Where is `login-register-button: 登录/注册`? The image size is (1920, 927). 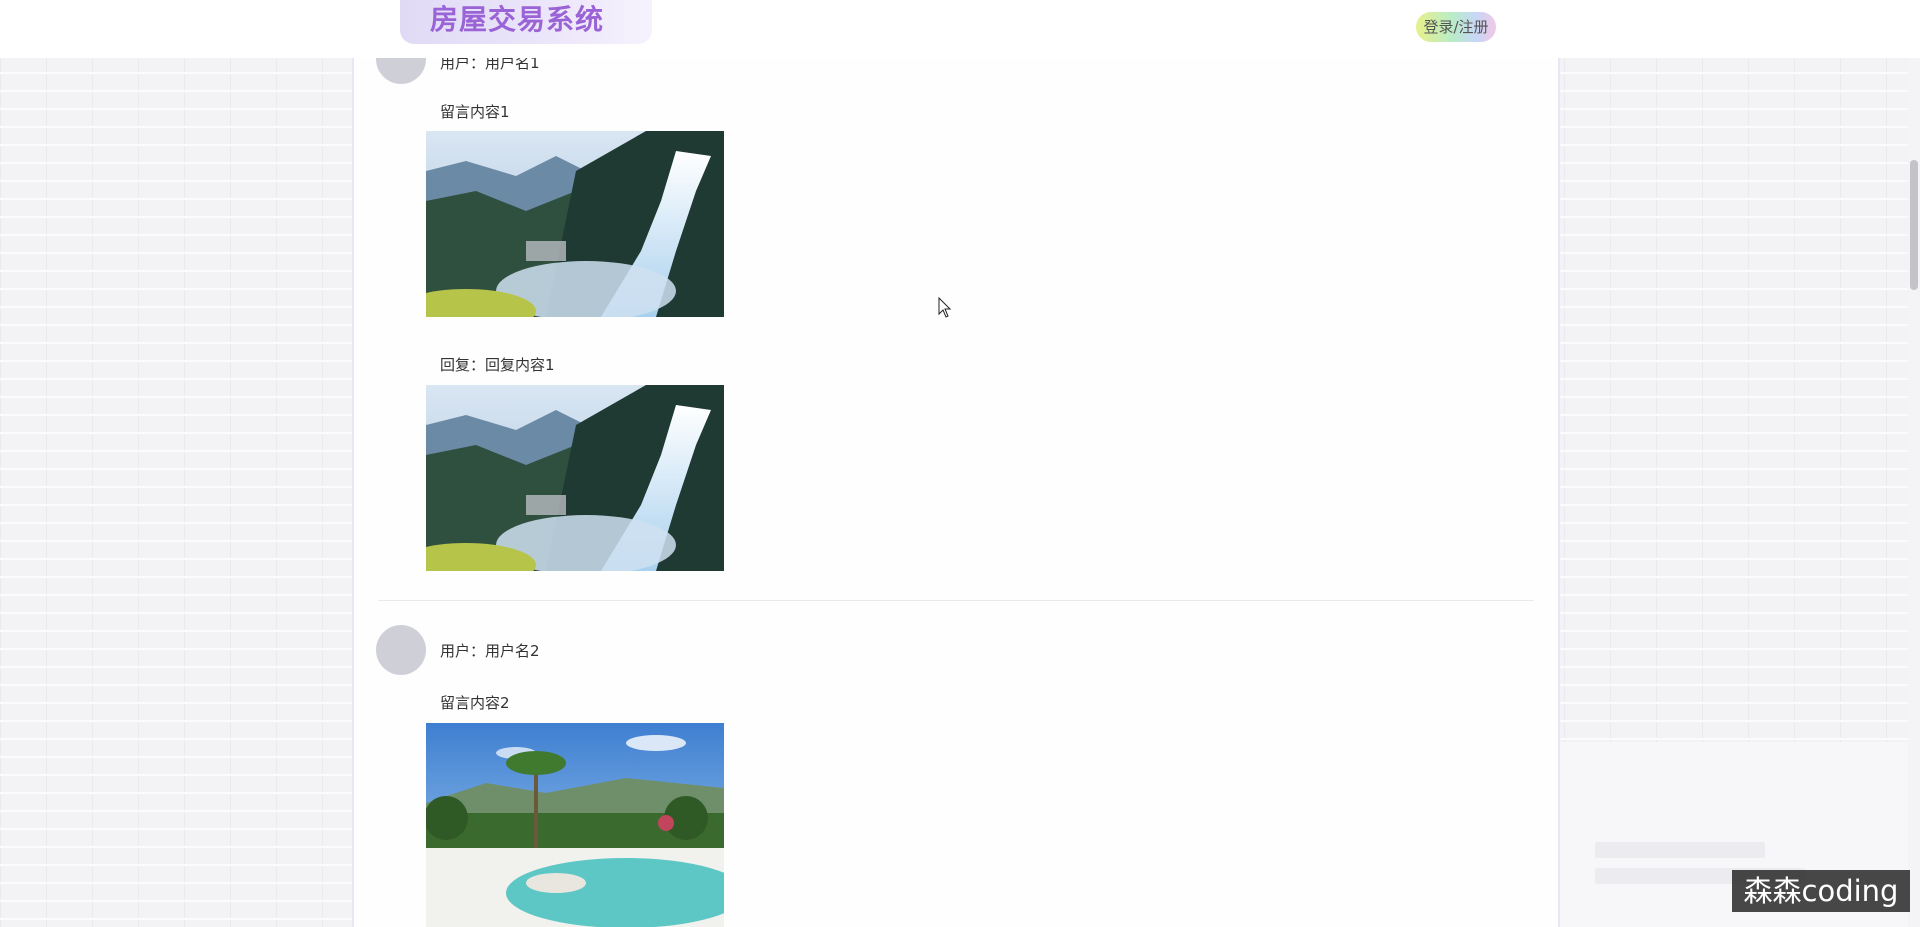 login-register-button: 登录/注册 is located at coordinates (1456, 27).